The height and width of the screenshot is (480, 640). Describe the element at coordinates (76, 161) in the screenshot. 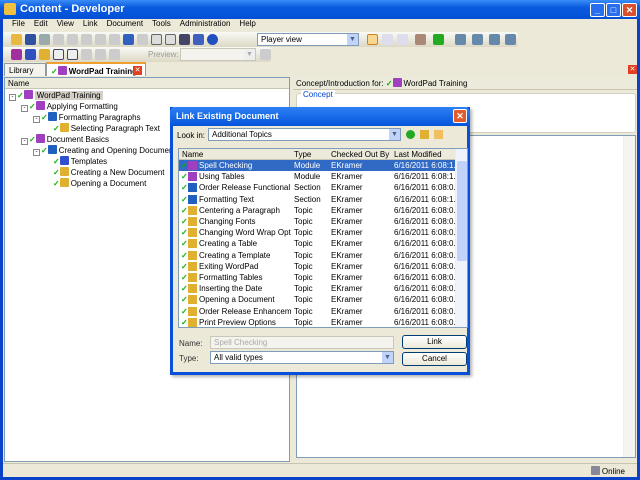

I see `outline-item: ✓ Templates` at that location.